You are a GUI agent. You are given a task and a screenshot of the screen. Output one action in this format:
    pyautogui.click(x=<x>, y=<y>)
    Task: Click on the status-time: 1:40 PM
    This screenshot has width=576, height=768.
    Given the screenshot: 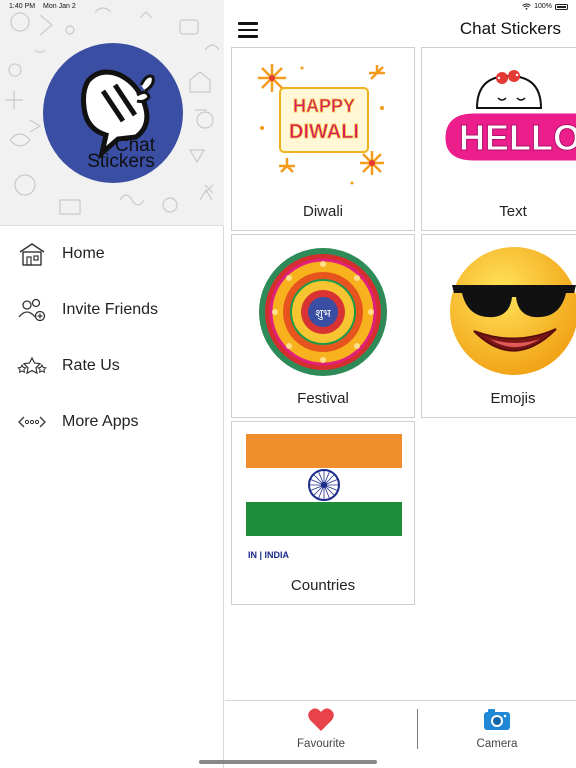 What is the action you would take?
    pyautogui.click(x=22, y=6)
    